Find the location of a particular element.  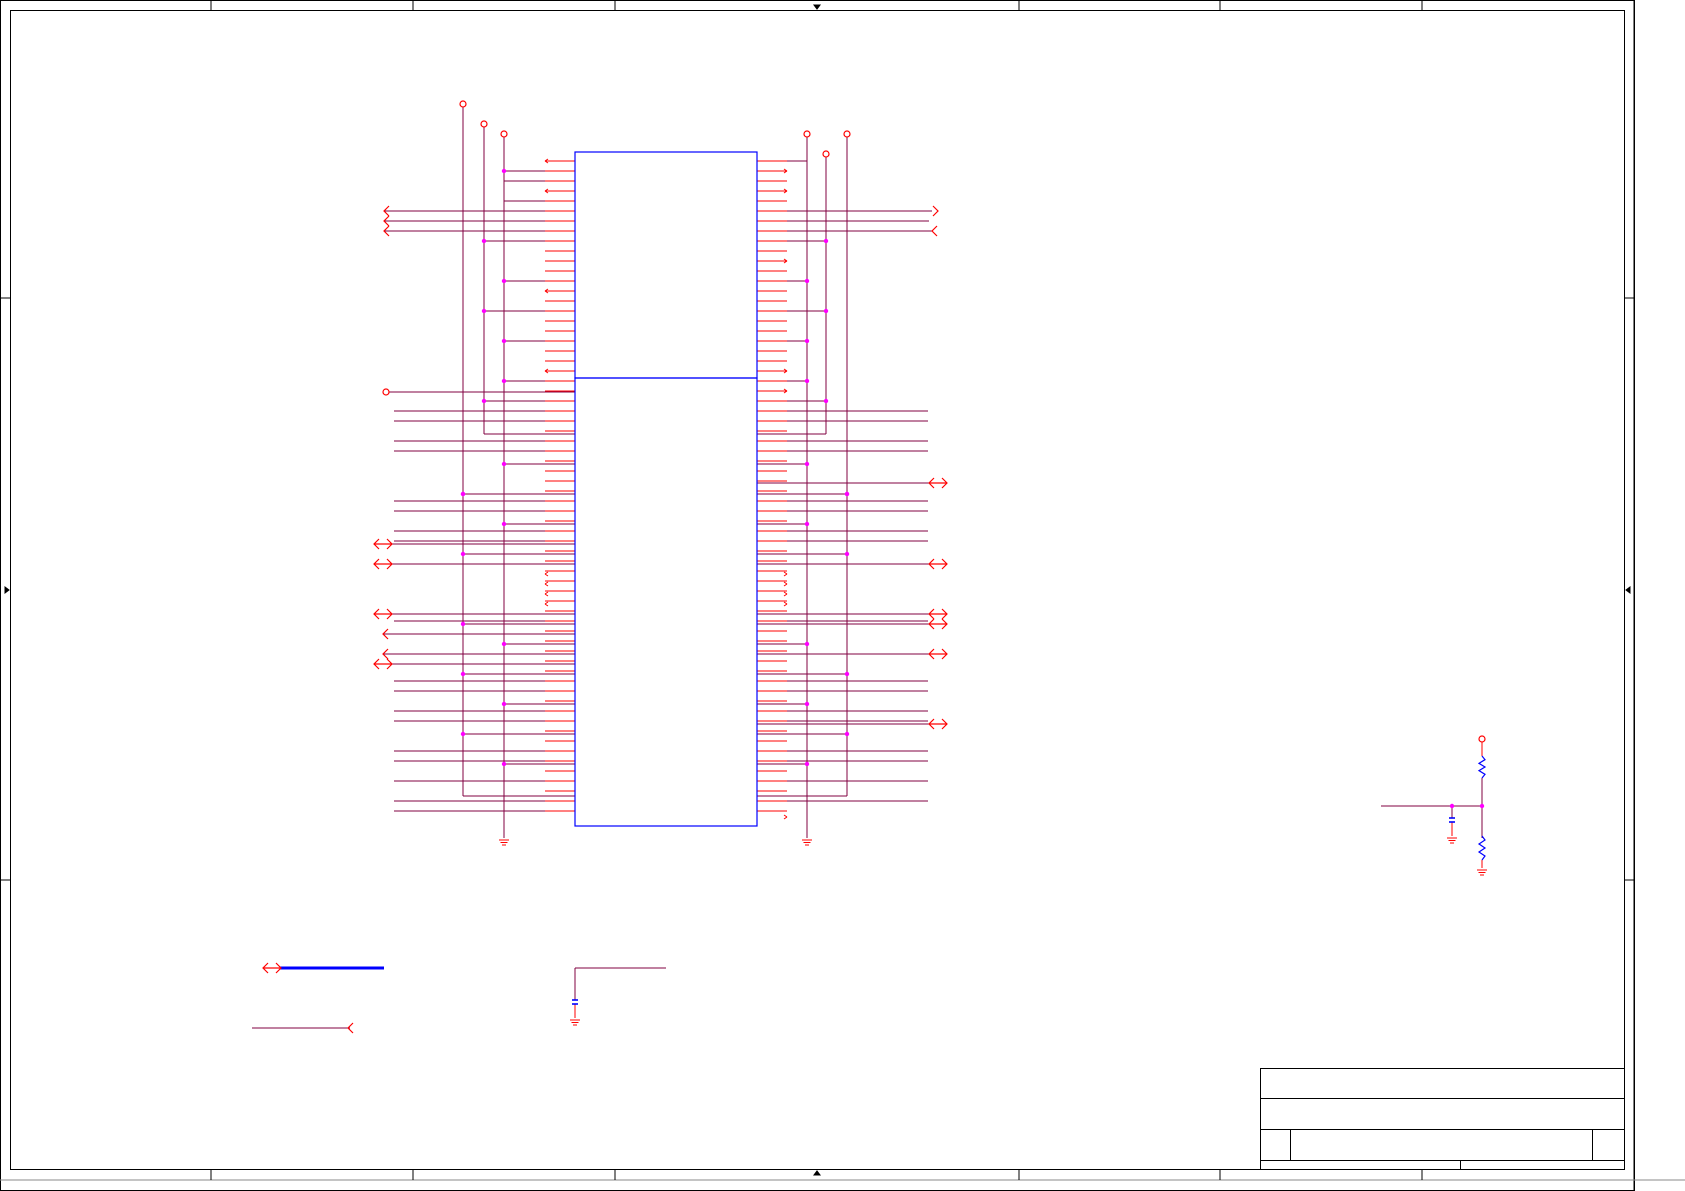

title-block is located at coordinates (1442, 1119).